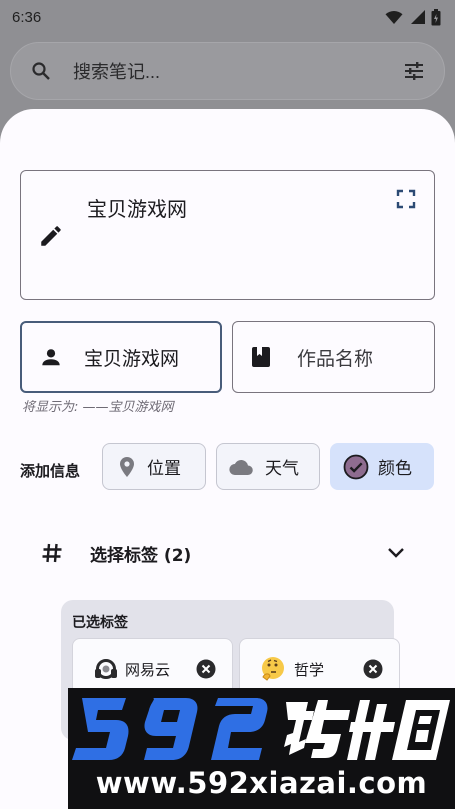 The image size is (455, 809). What do you see at coordinates (41, 71) in the screenshot?
I see `search-icon` at bounding box center [41, 71].